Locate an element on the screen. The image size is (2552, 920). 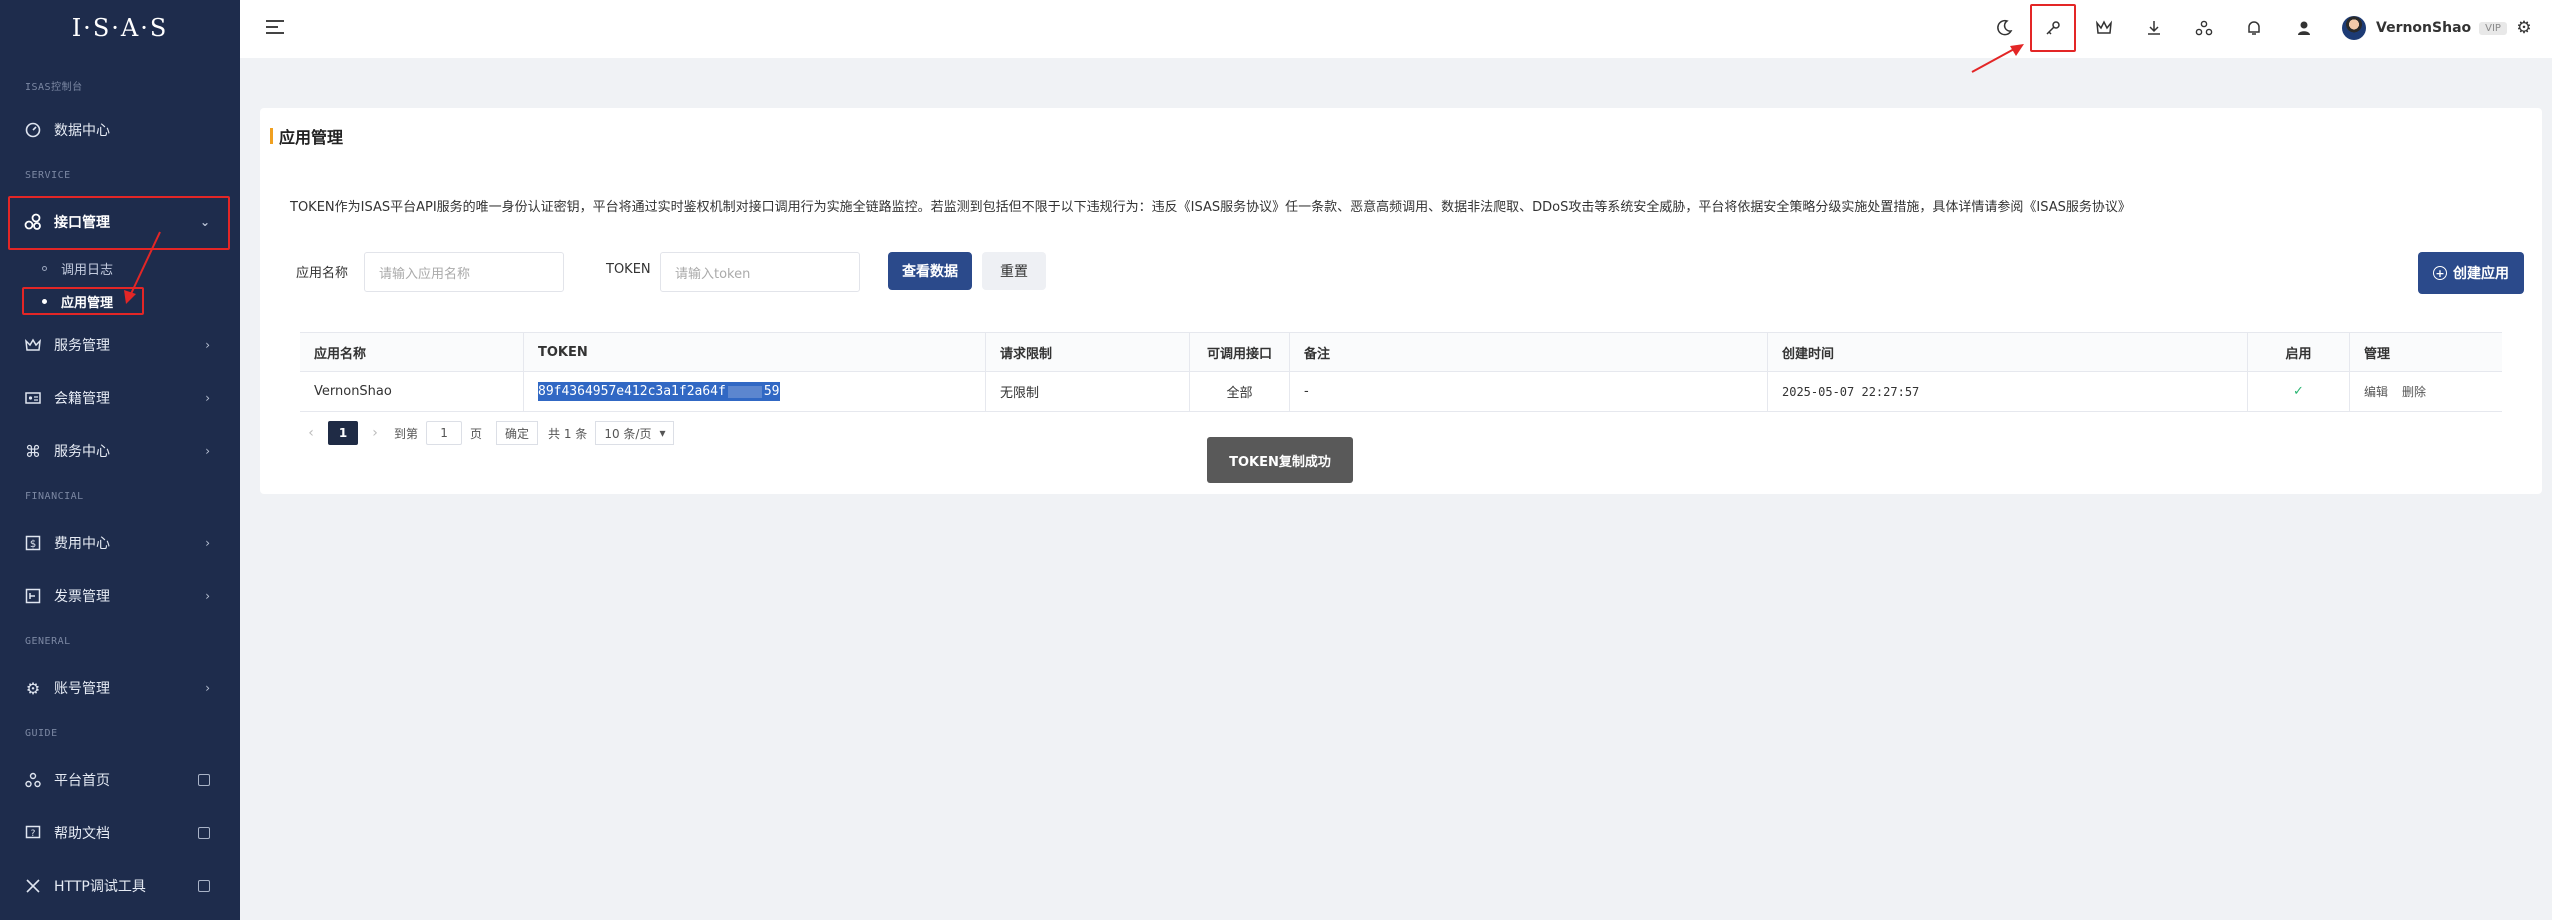
title-accent-bar is located at coordinates (271, 136).